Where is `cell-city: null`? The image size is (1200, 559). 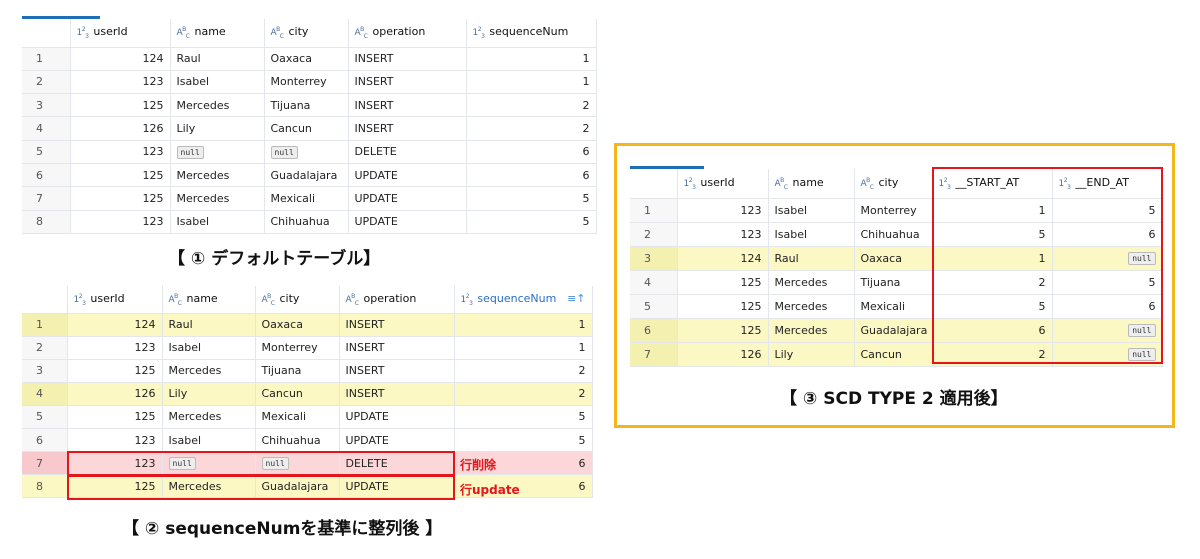
cell-city: null is located at coordinates (306, 152).